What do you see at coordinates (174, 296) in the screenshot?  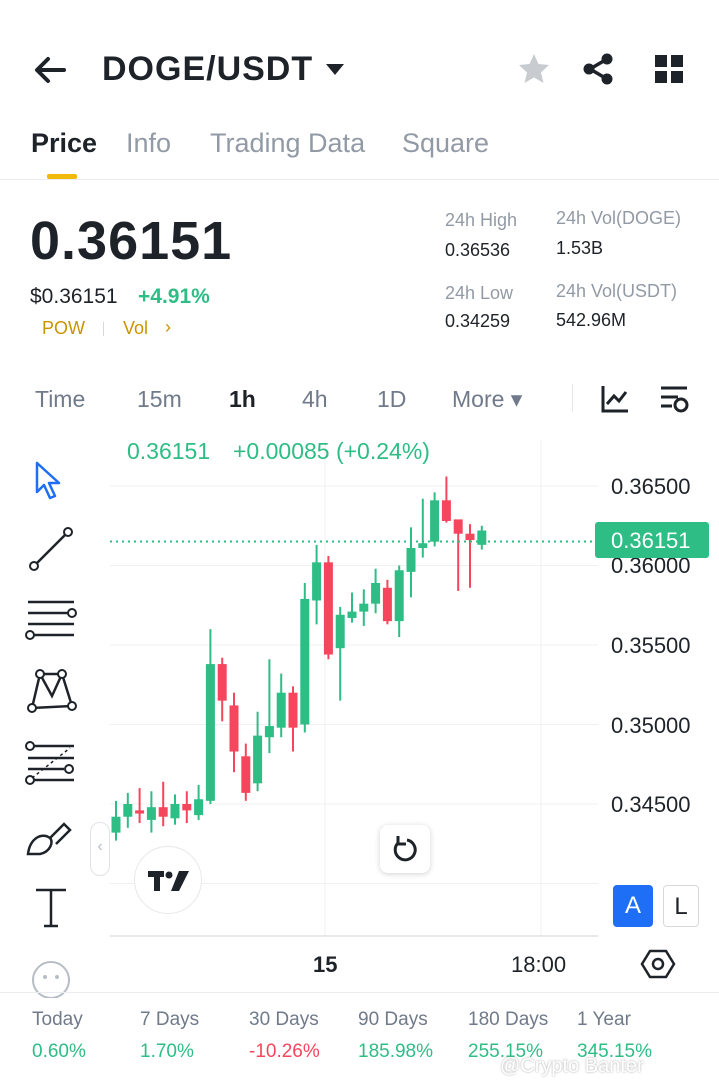 I see `change-percent: +4.91%` at bounding box center [174, 296].